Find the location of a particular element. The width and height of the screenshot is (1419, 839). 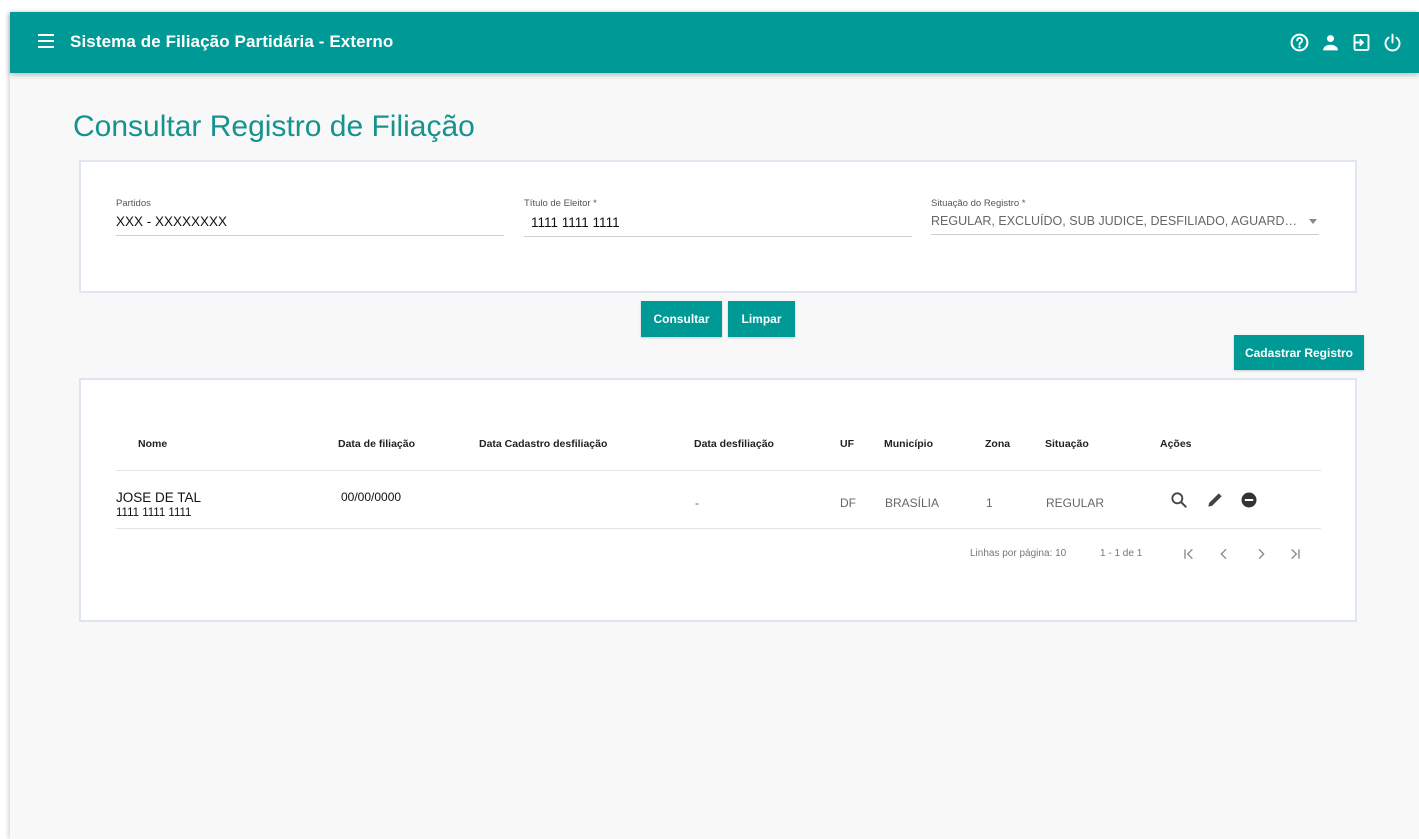

header-zona: Zona is located at coordinates (997, 444).